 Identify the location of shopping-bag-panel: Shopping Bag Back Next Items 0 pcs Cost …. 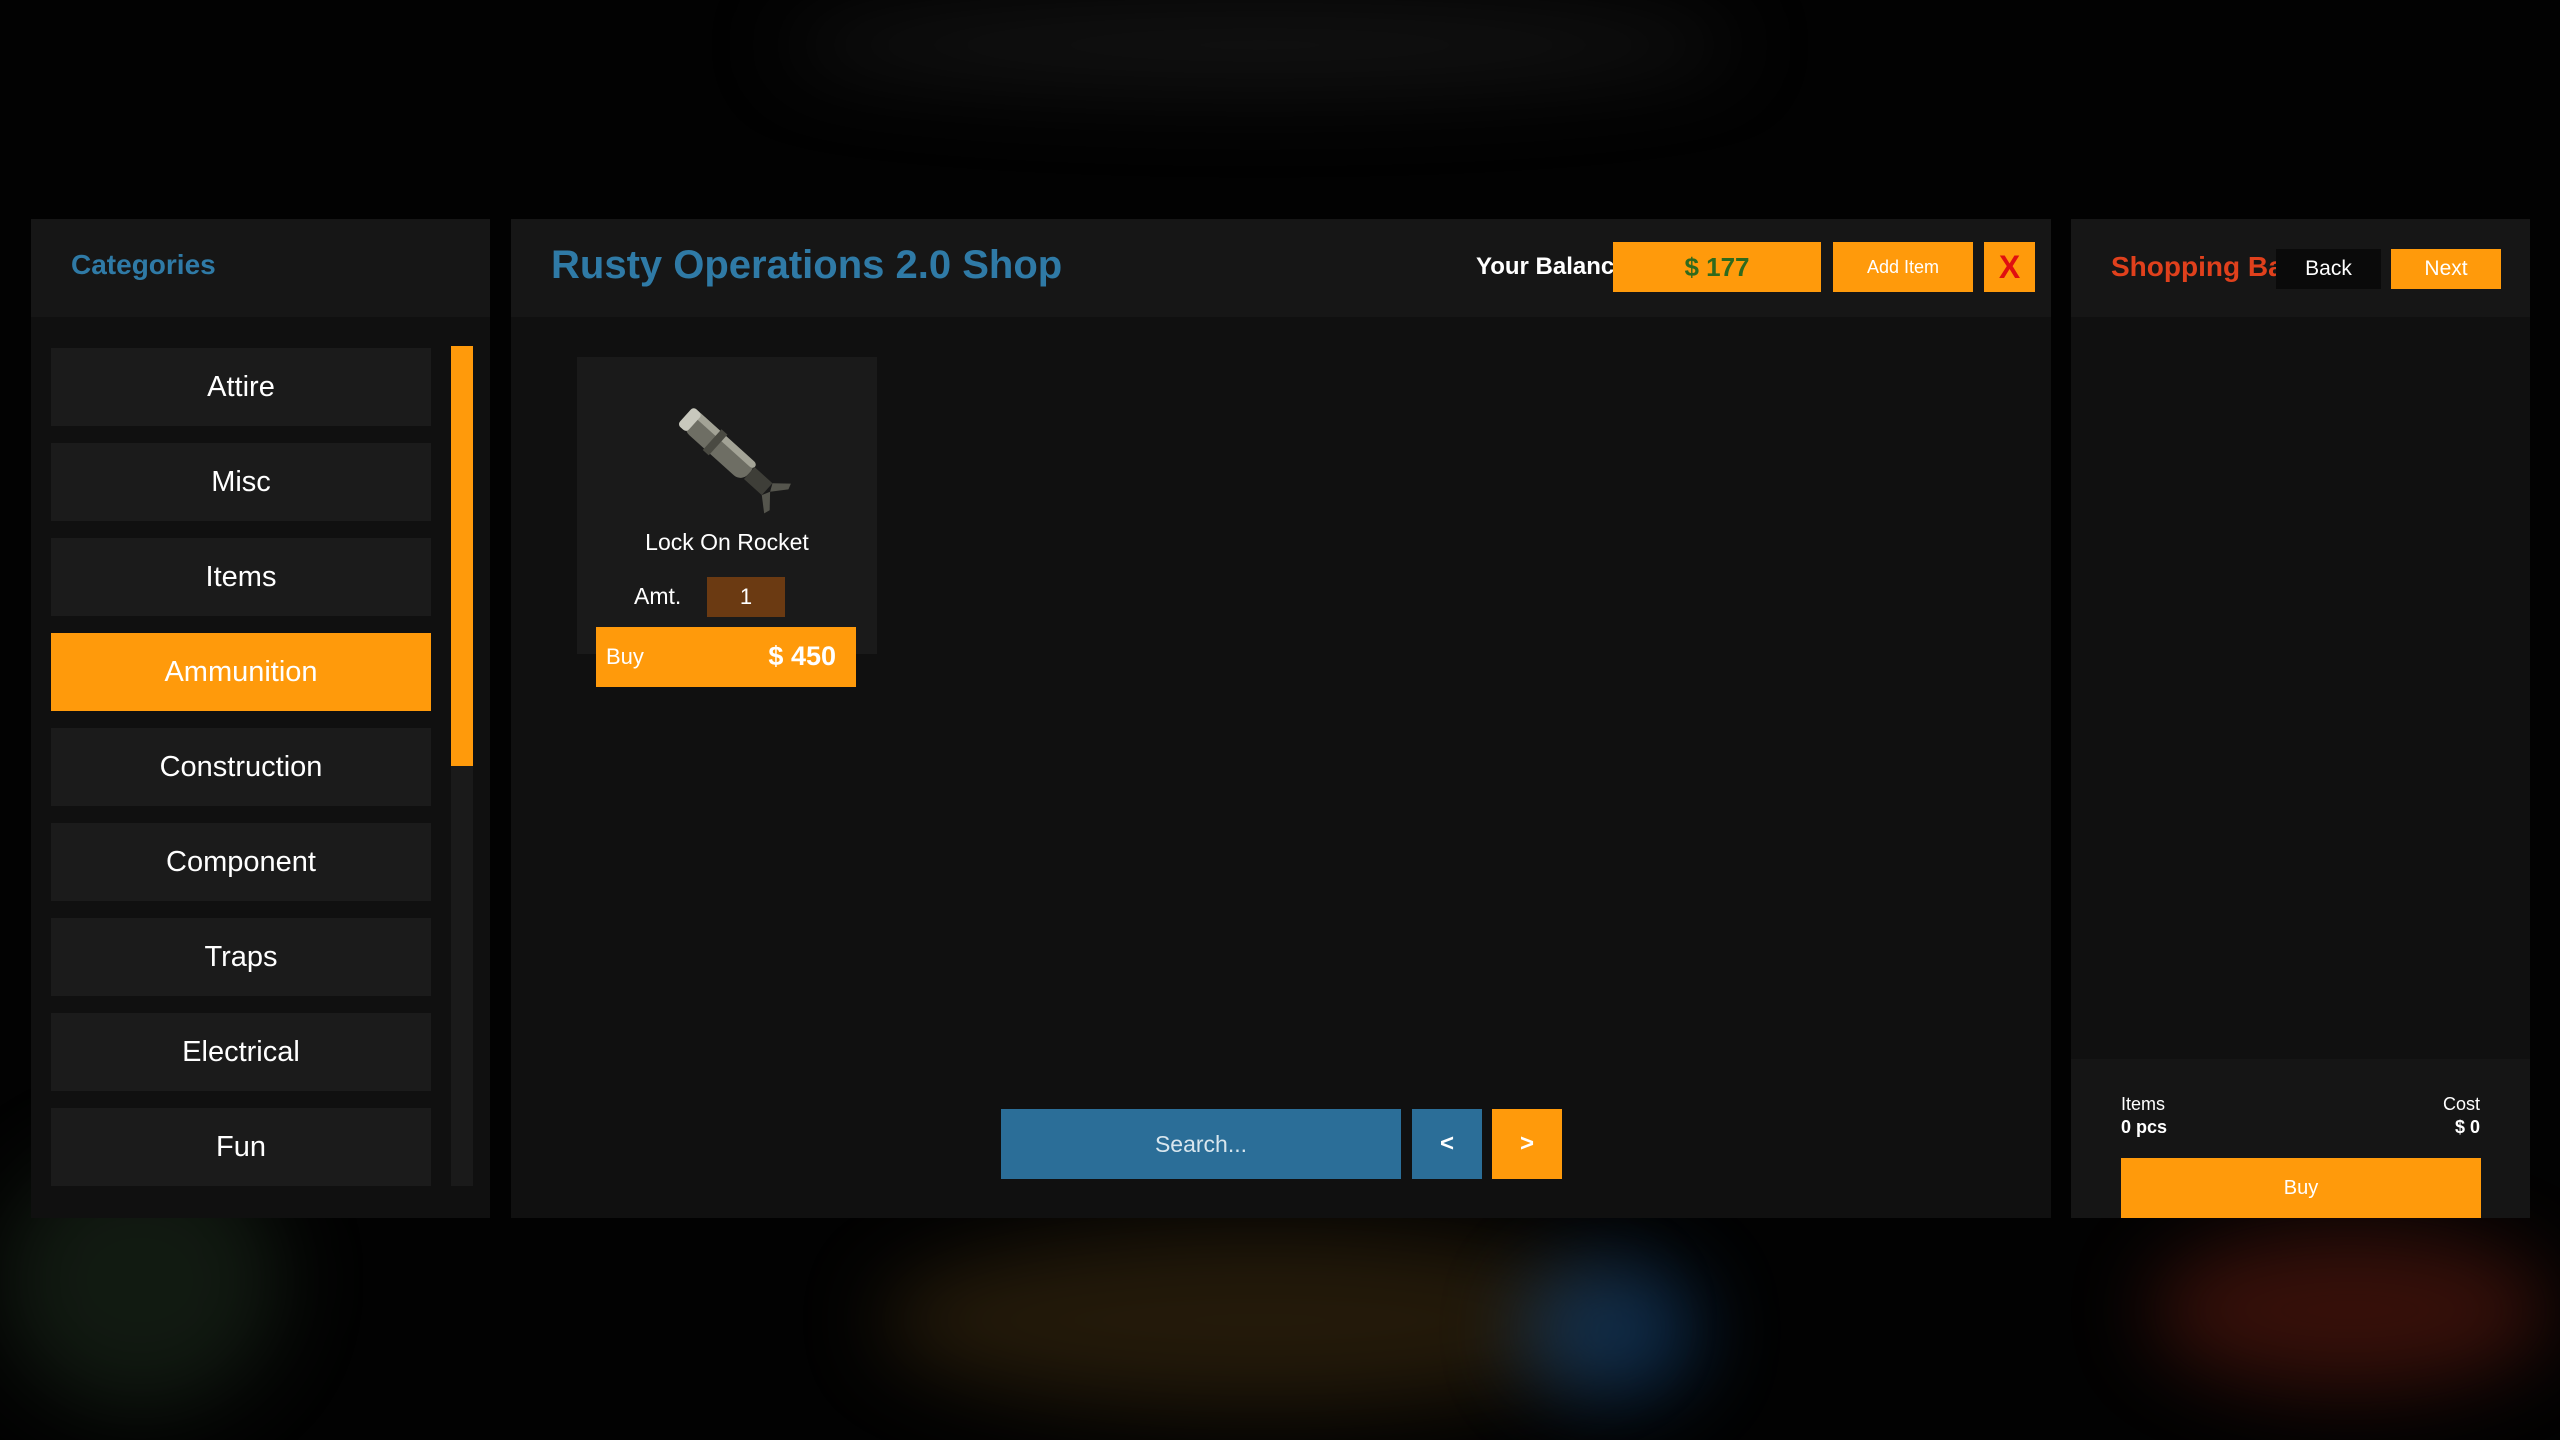
(2300, 718).